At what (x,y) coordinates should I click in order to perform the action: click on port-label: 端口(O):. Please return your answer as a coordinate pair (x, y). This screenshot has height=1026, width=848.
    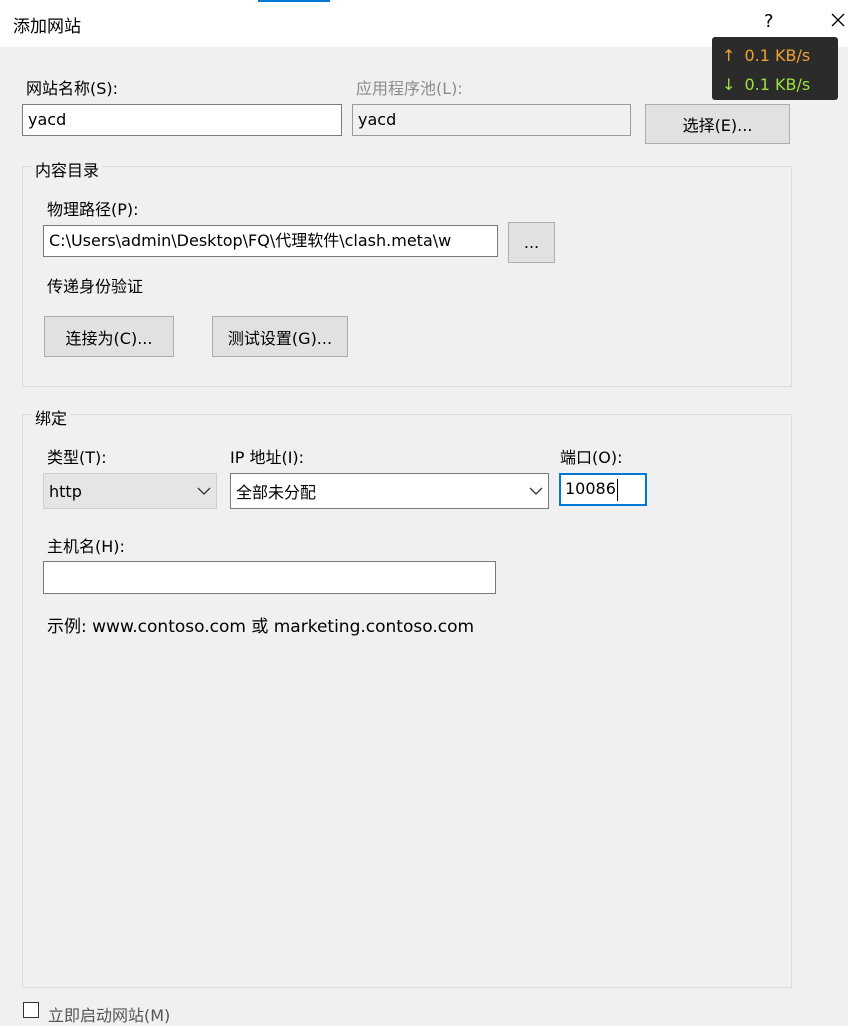
    Looking at the image, I should click on (591, 457).